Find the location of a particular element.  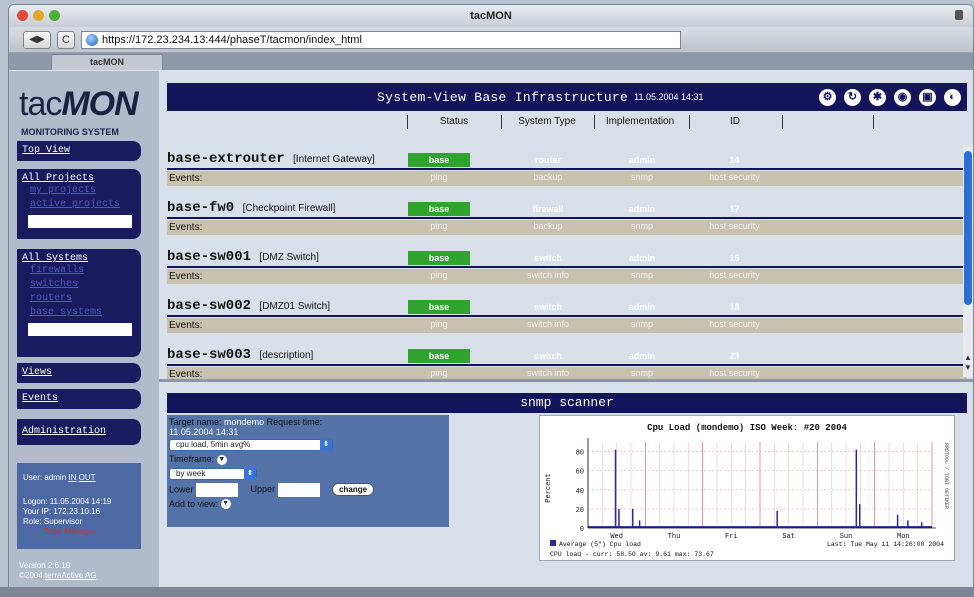

nav-link-firewalls: firewalls is located at coordinates (79, 271).